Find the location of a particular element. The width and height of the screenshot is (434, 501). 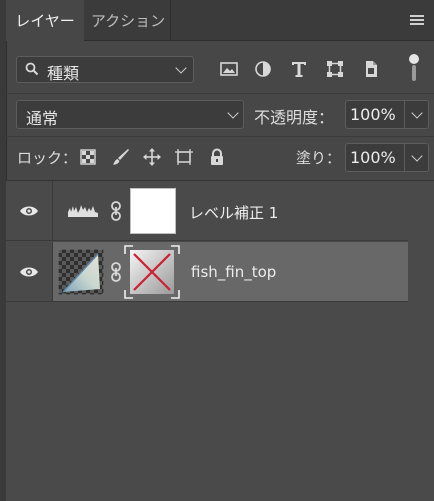

layer-name: fish_fin_top is located at coordinates (233, 272).